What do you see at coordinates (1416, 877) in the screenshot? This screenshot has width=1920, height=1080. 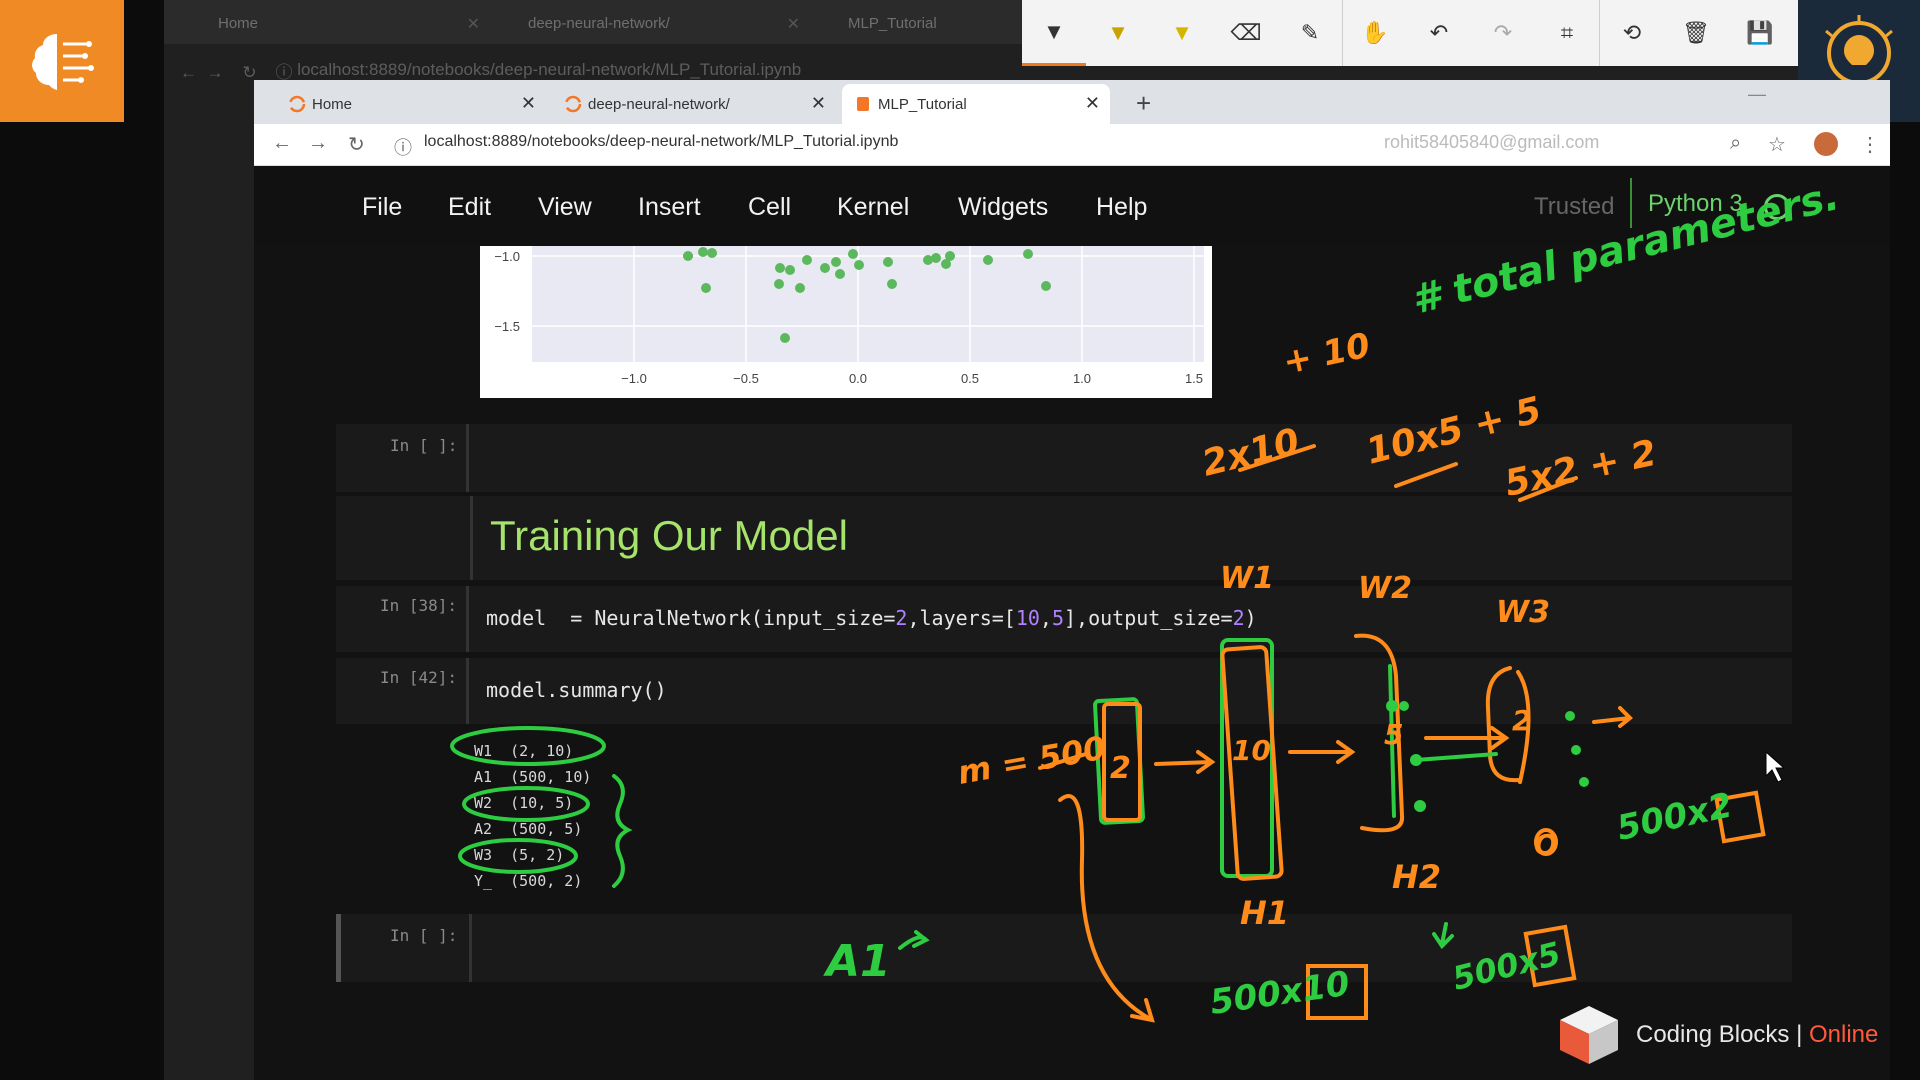 I see `handwriting-h2: H2` at bounding box center [1416, 877].